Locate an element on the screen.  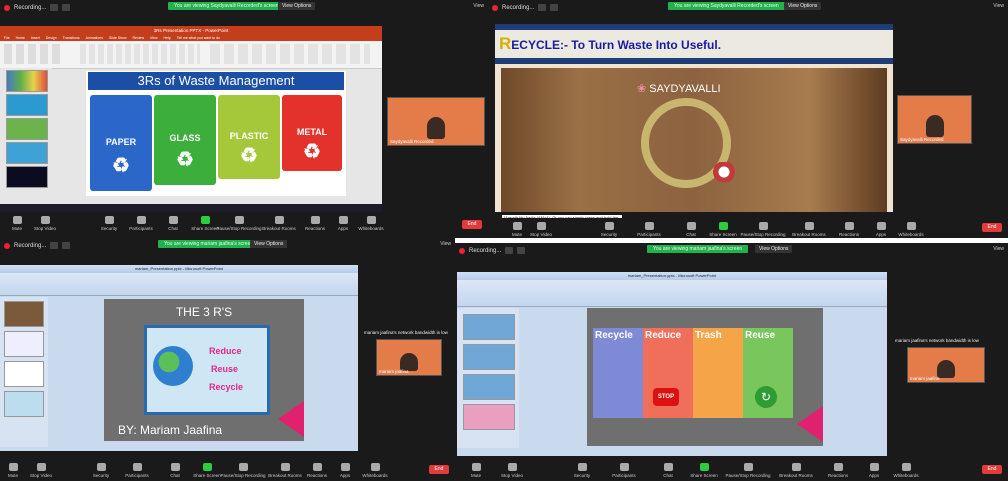
grid-icon is located at coordinates (796, 467).